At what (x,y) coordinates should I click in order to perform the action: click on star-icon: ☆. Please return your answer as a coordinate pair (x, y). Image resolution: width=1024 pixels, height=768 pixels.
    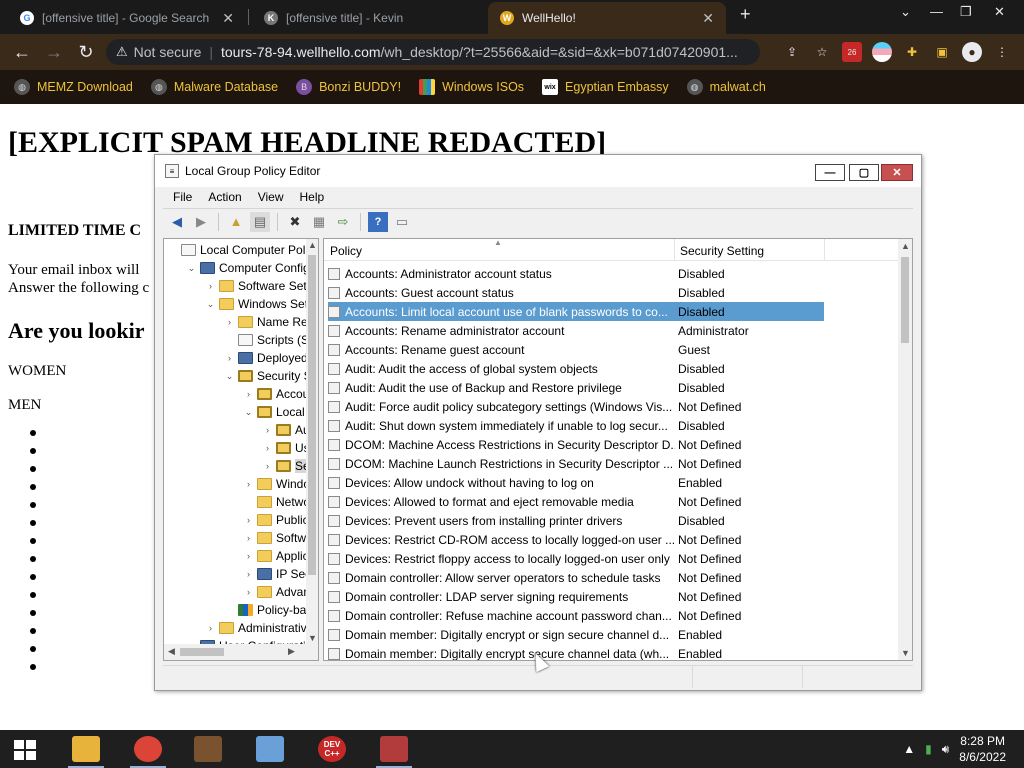
    Looking at the image, I should click on (822, 52).